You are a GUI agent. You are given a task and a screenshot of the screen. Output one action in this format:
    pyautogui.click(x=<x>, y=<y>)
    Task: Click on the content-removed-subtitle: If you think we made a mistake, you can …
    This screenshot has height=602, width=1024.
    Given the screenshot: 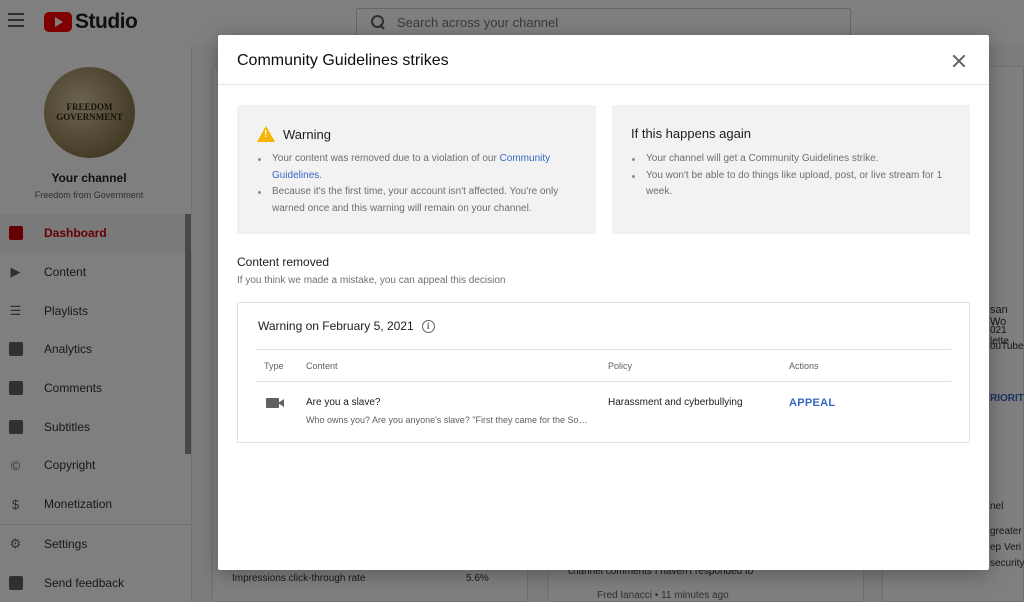 What is the action you would take?
    pyautogui.click(x=371, y=280)
    